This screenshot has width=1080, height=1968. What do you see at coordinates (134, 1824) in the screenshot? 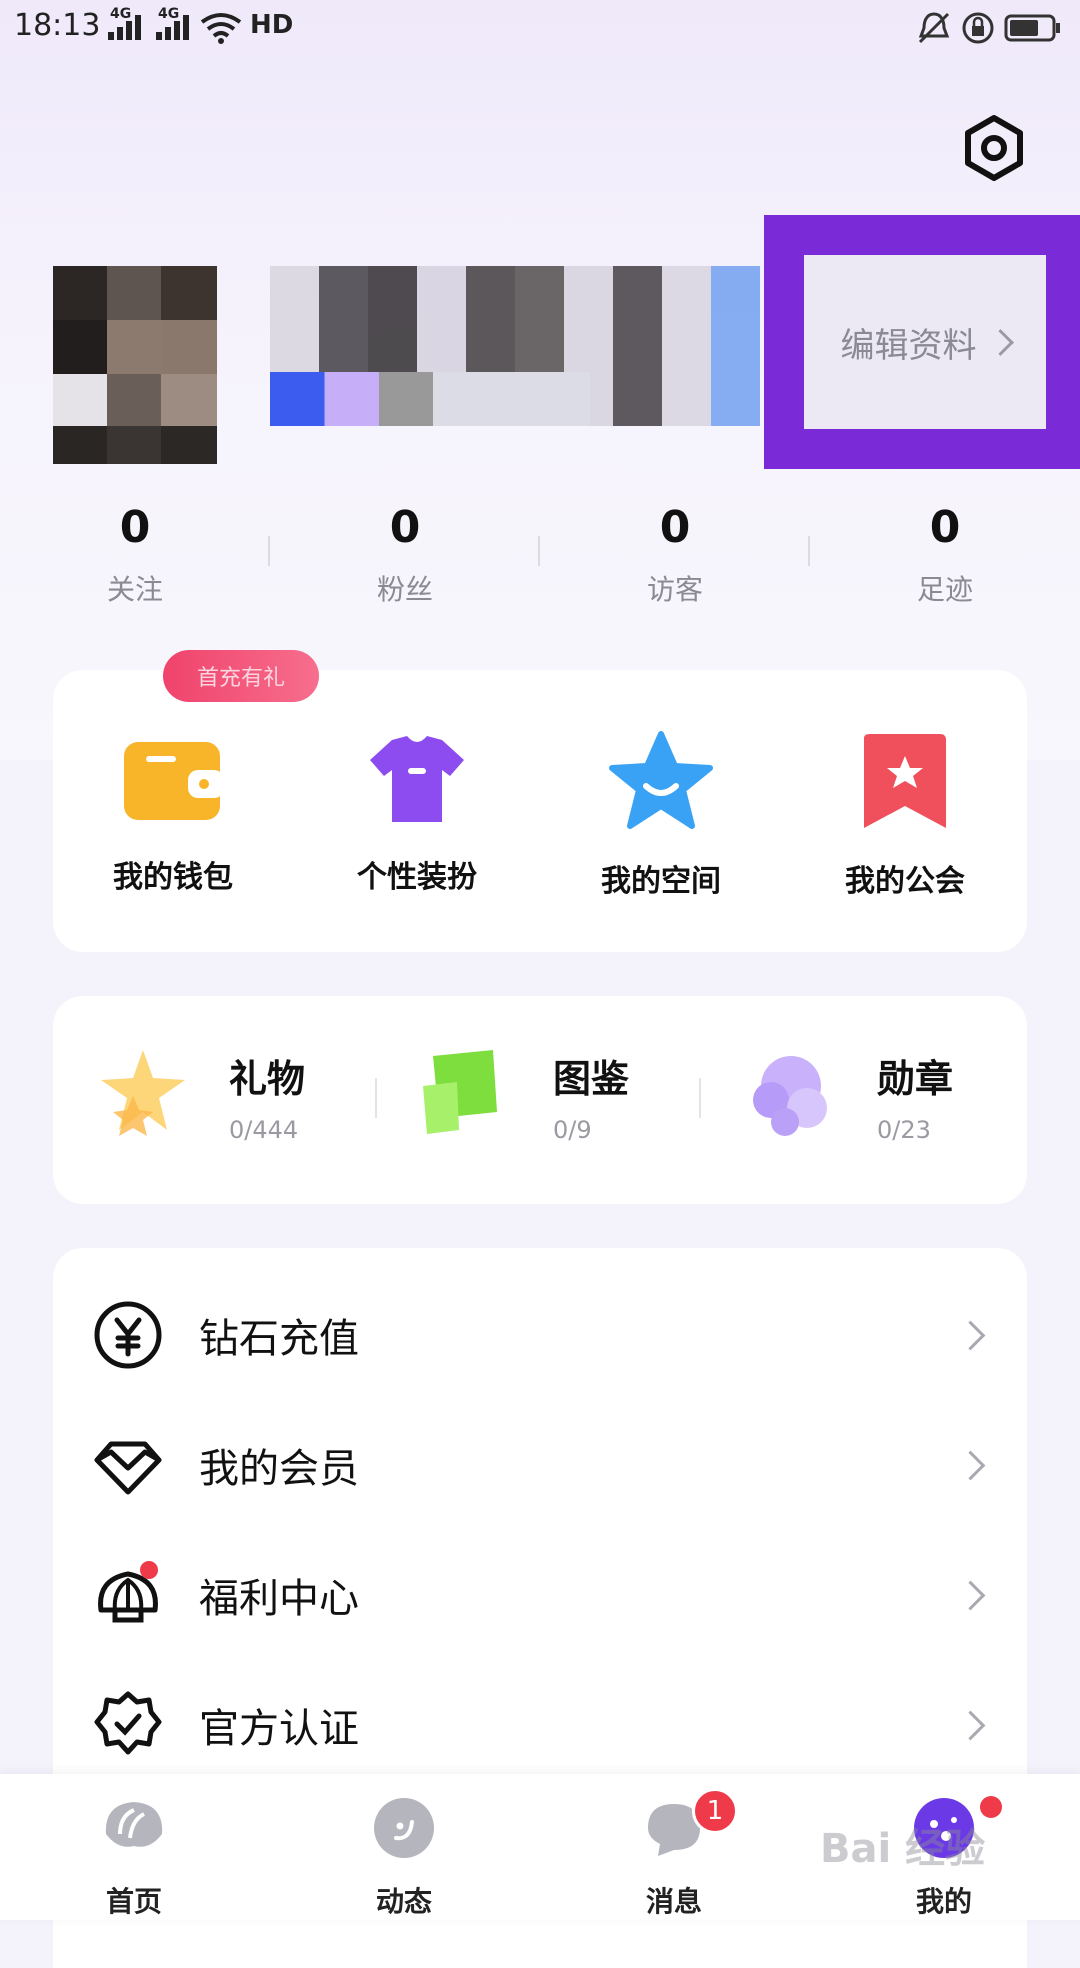
I see `home-shell-icon` at bounding box center [134, 1824].